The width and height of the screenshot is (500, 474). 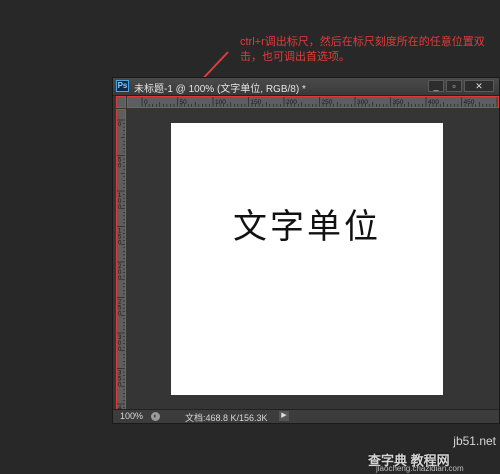 I want to click on h-ruler-label: 250, so click(x=327, y=102).